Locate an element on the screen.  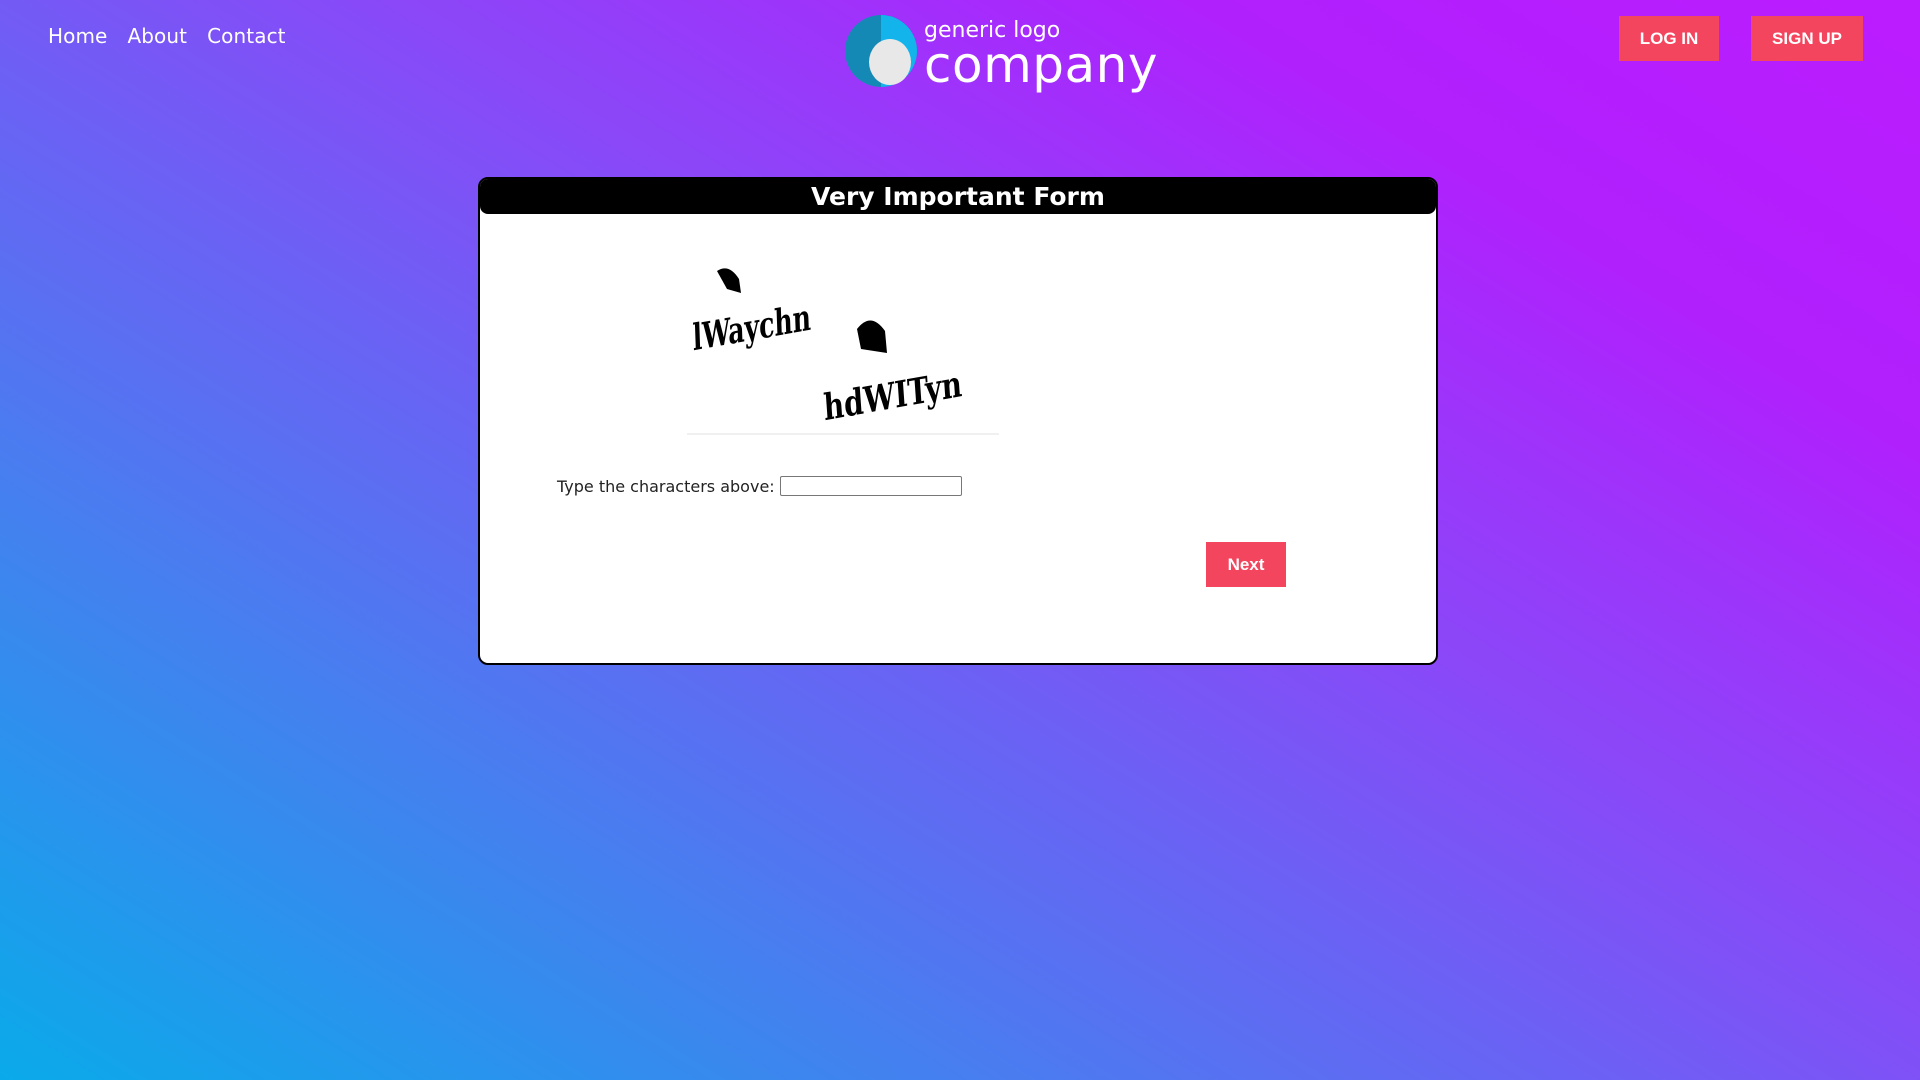
captcha-word-1: lWaychn is located at coordinates (752, 313).